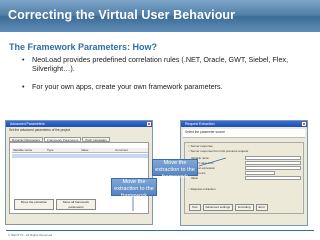  What do you see at coordinates (34, 204) in the screenshot?
I see `move-extraction-button: Move the extraction` at bounding box center [34, 204].